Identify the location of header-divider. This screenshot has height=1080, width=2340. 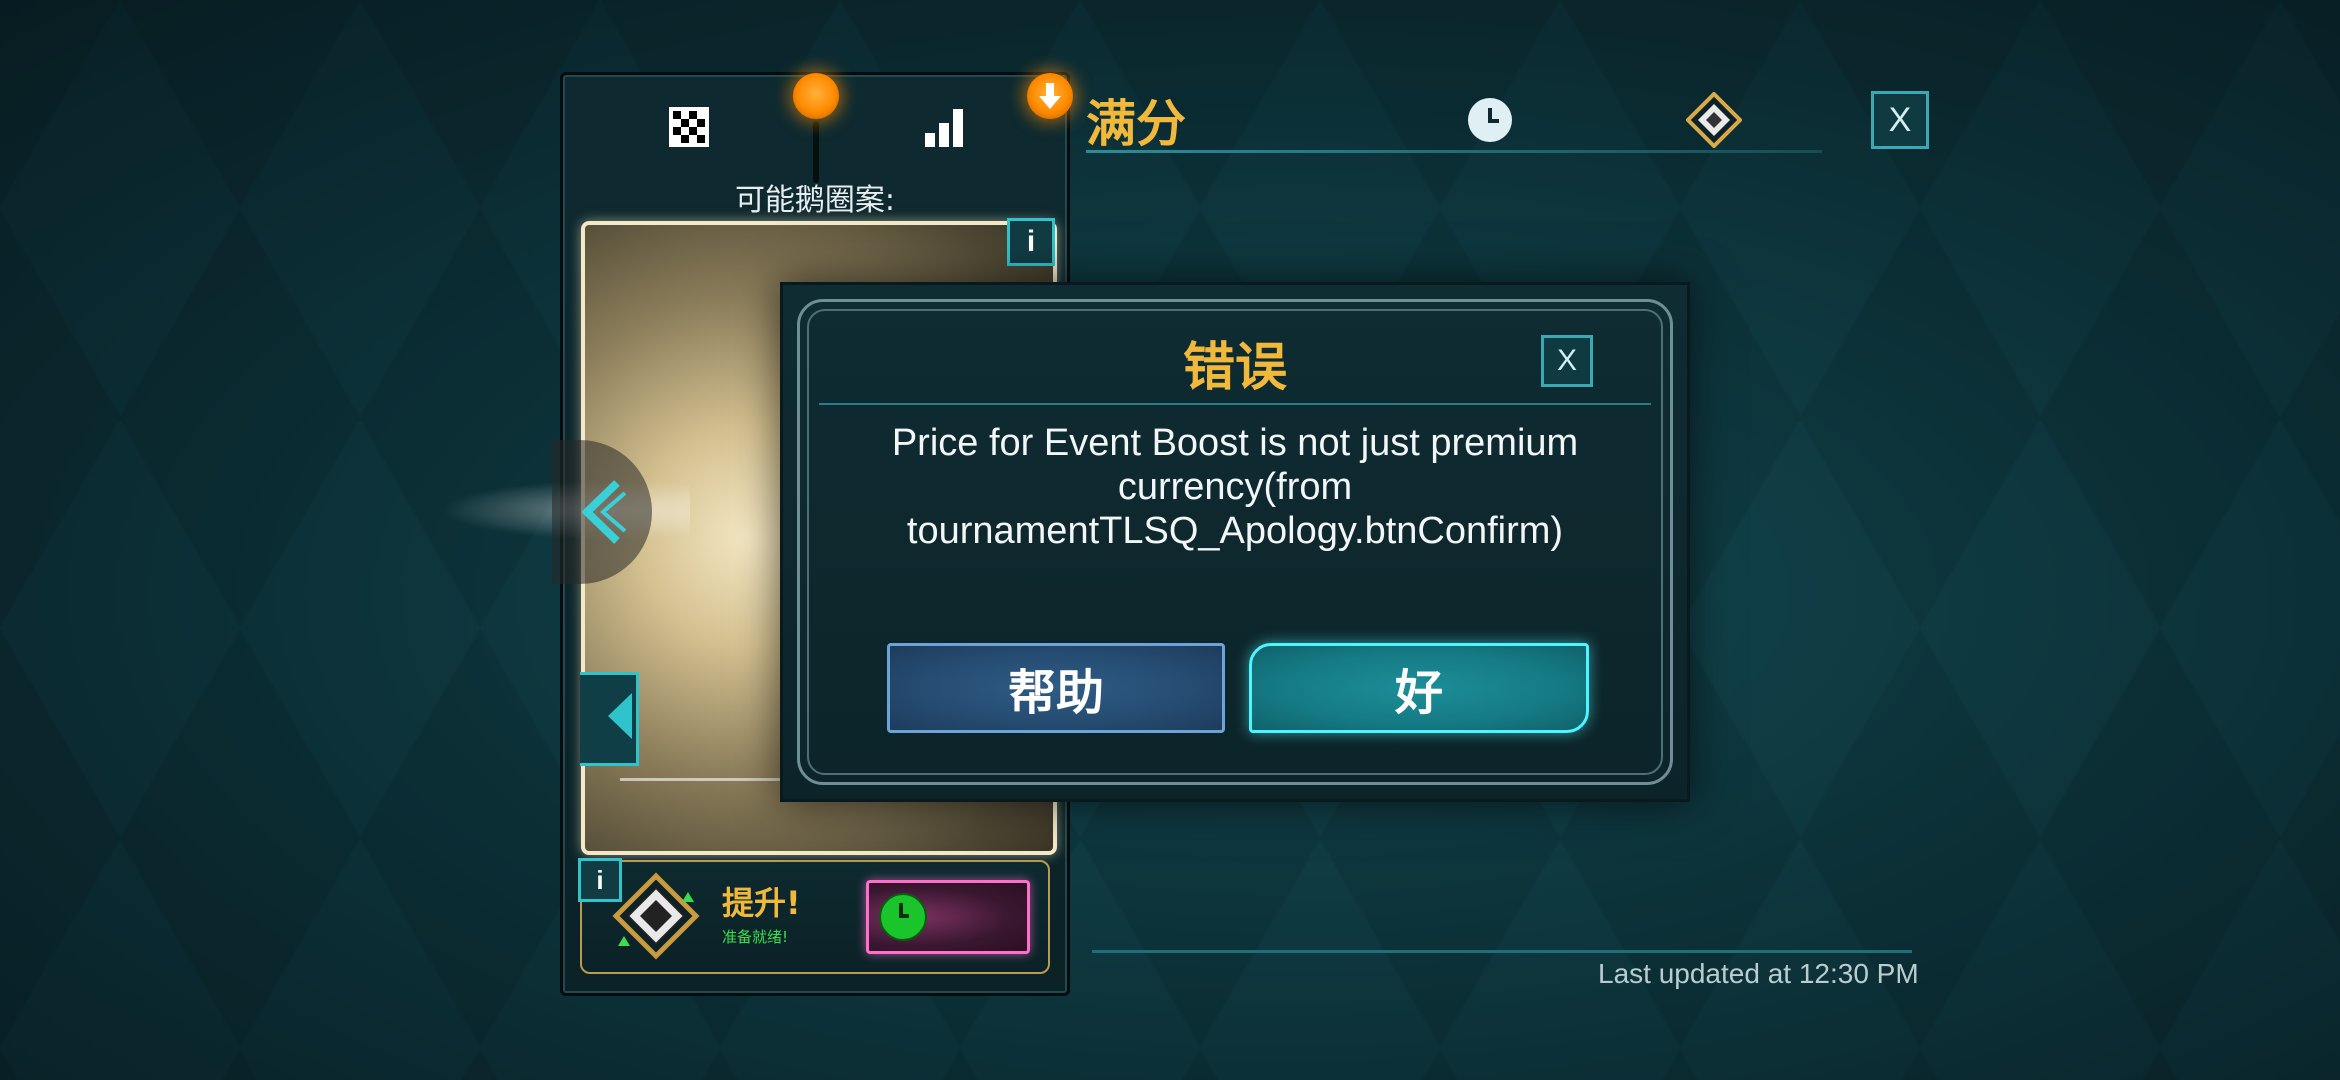
(1454, 151).